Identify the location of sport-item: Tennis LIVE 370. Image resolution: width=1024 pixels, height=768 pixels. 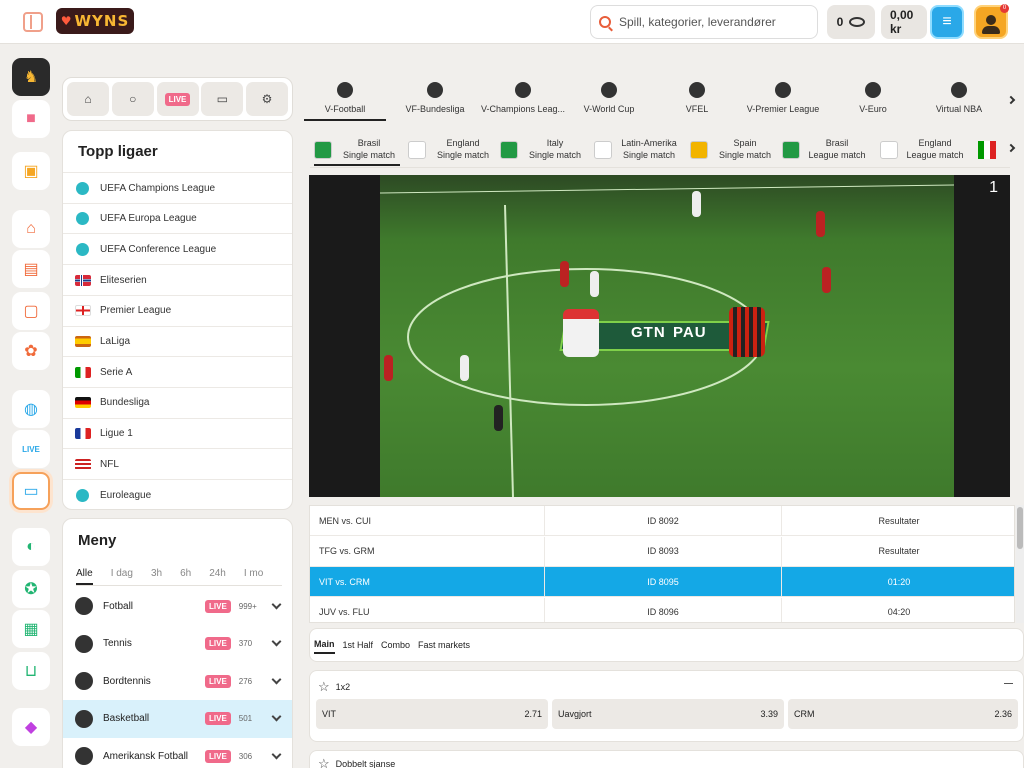
(177, 644).